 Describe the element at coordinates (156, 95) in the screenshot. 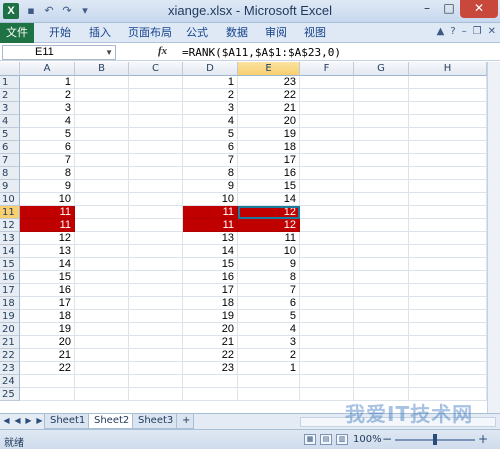

I see `cell-c2` at that location.